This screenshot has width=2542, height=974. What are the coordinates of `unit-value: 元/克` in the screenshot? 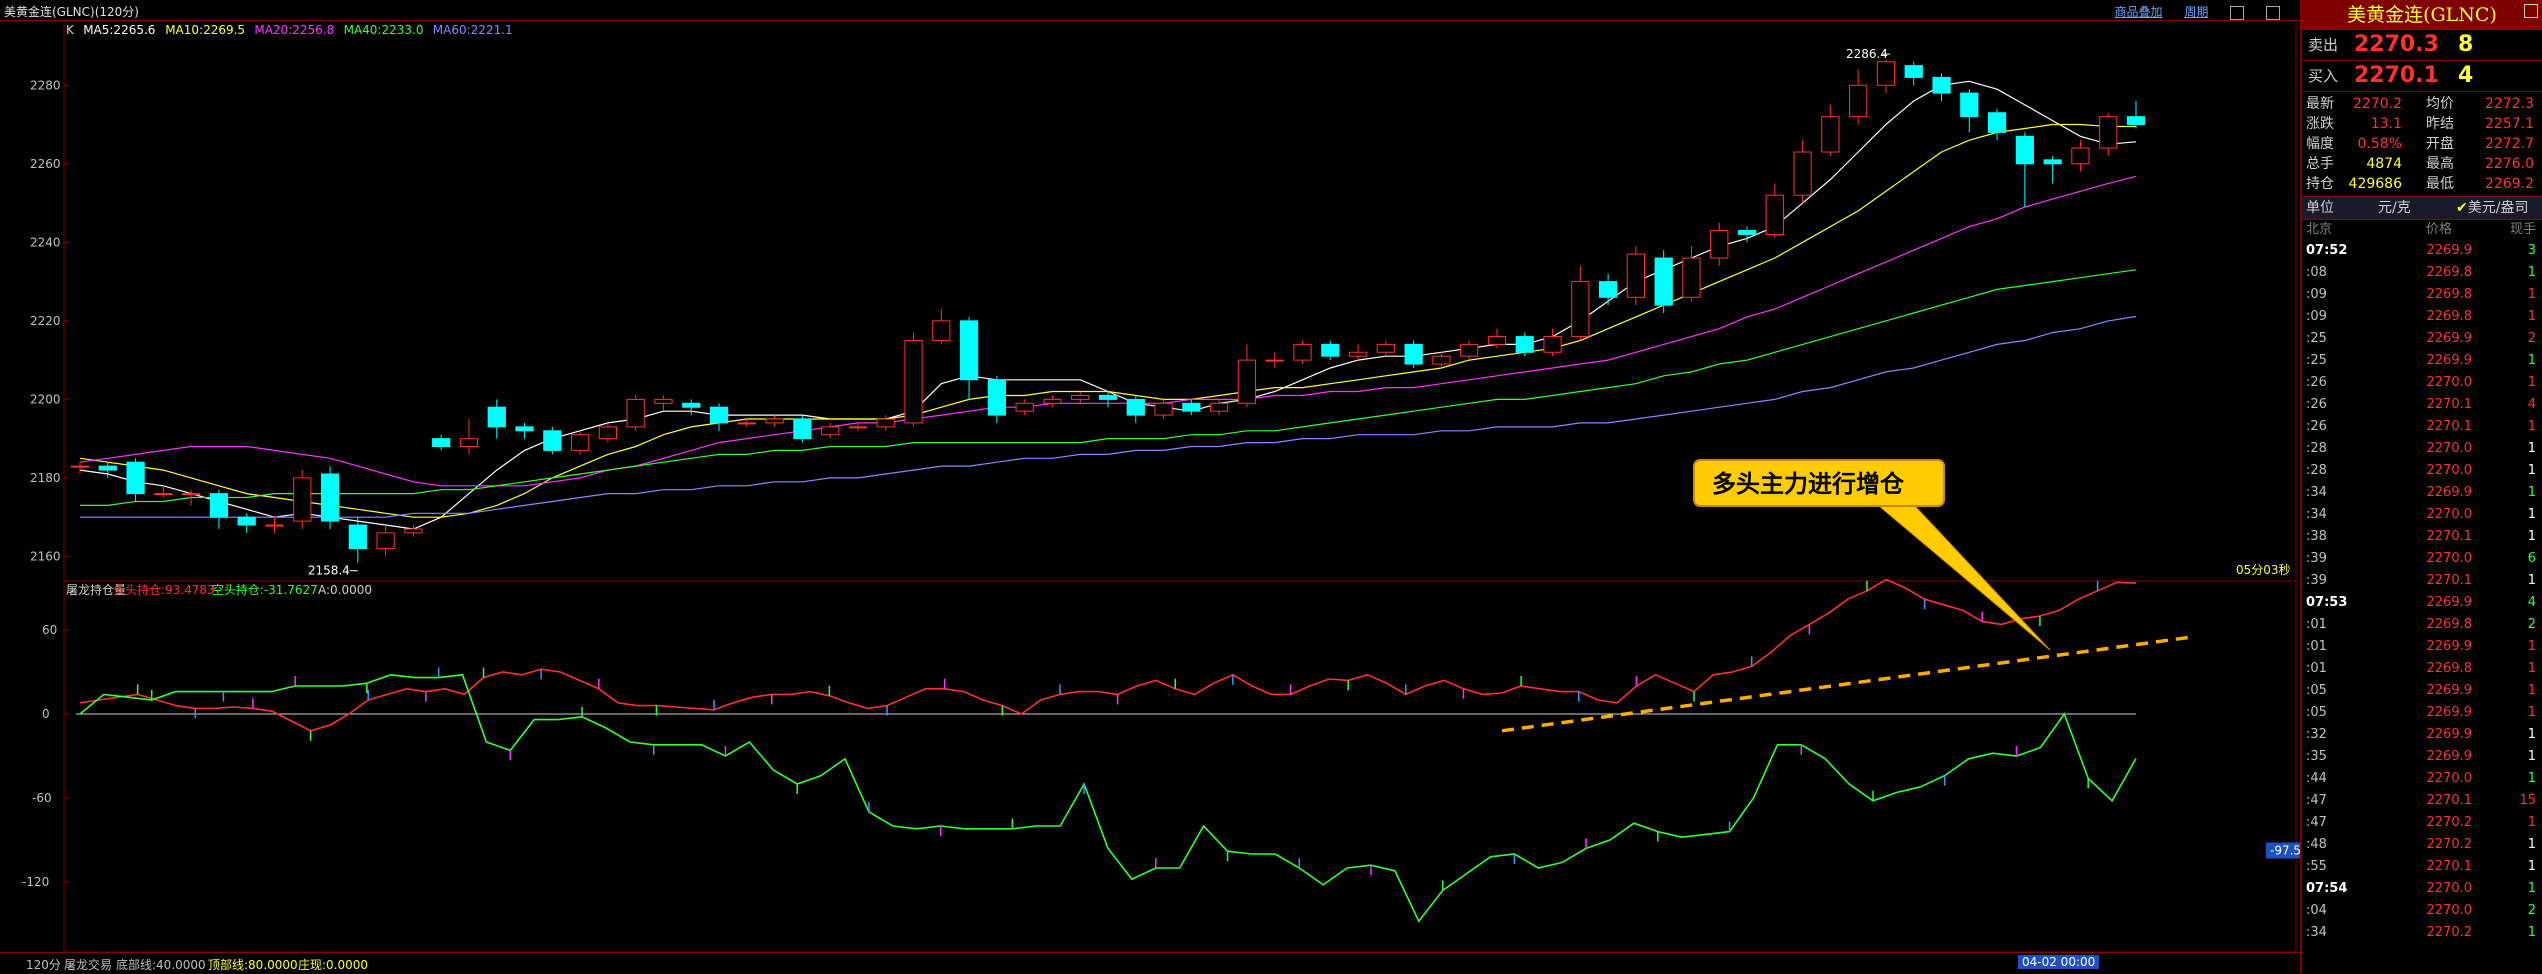 It's located at (2394, 208).